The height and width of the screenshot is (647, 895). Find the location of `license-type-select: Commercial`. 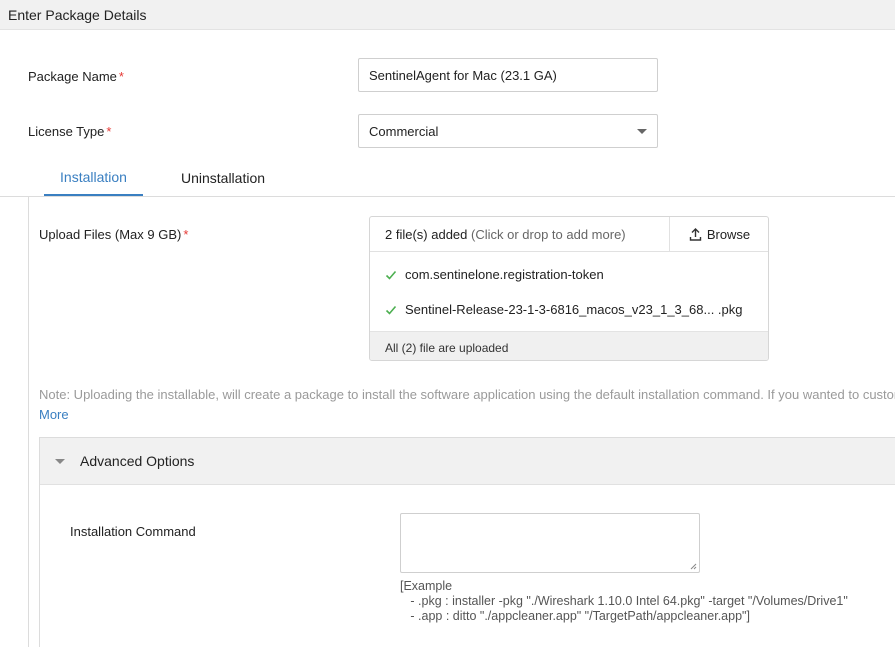

license-type-select: Commercial is located at coordinates (508, 131).